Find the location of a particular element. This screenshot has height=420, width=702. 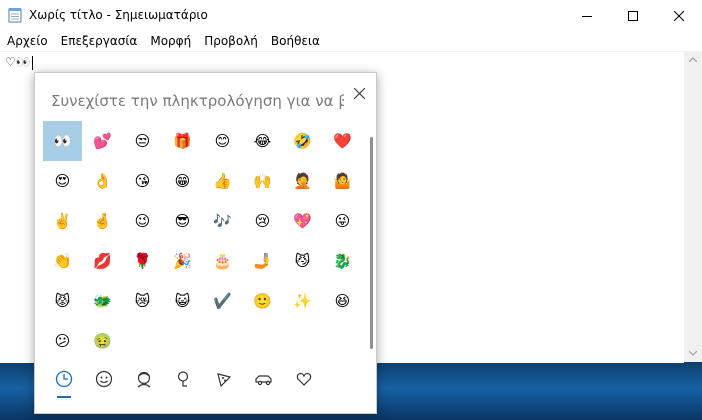

category-food is located at coordinates (224, 379).